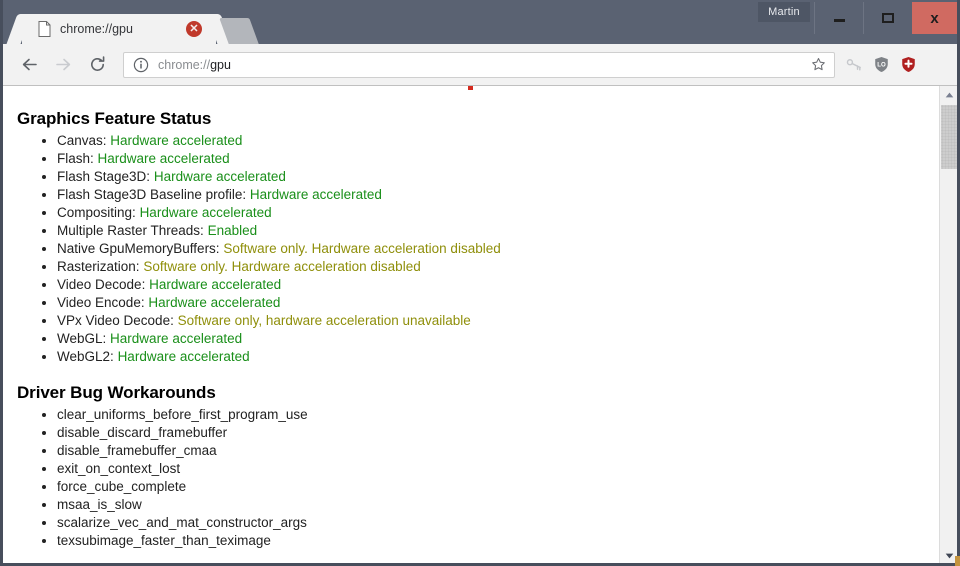 The image size is (960, 566). What do you see at coordinates (498, 231) in the screenshot?
I see `list-item: Multiple Raster Threads: Enabled` at bounding box center [498, 231].